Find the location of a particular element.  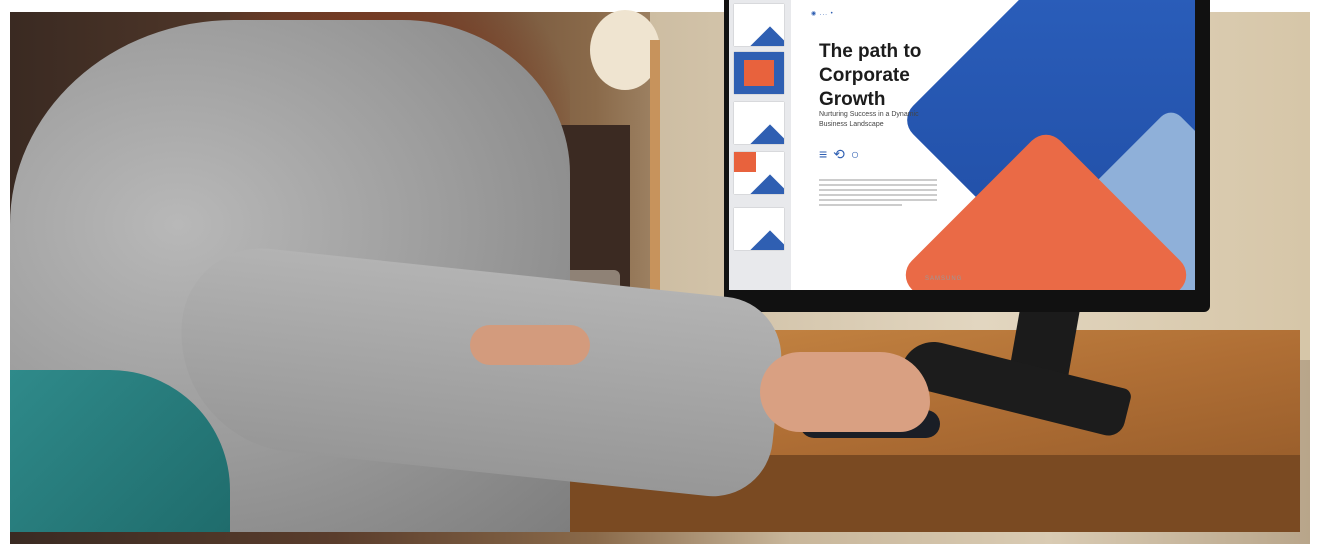

lamp-pole is located at coordinates (655, 185).